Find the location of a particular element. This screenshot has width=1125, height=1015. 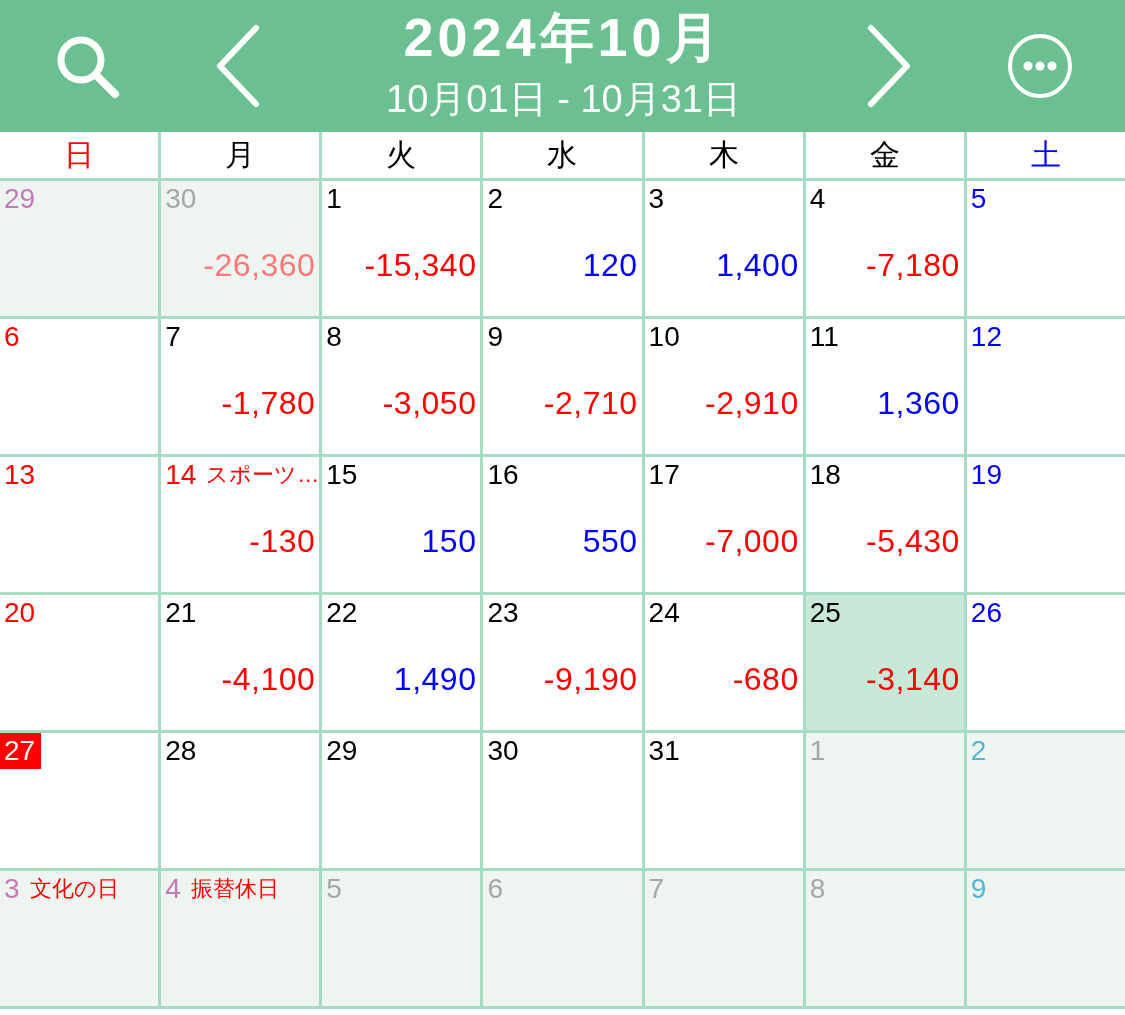

amount-text: -3,050 is located at coordinates (429, 403).